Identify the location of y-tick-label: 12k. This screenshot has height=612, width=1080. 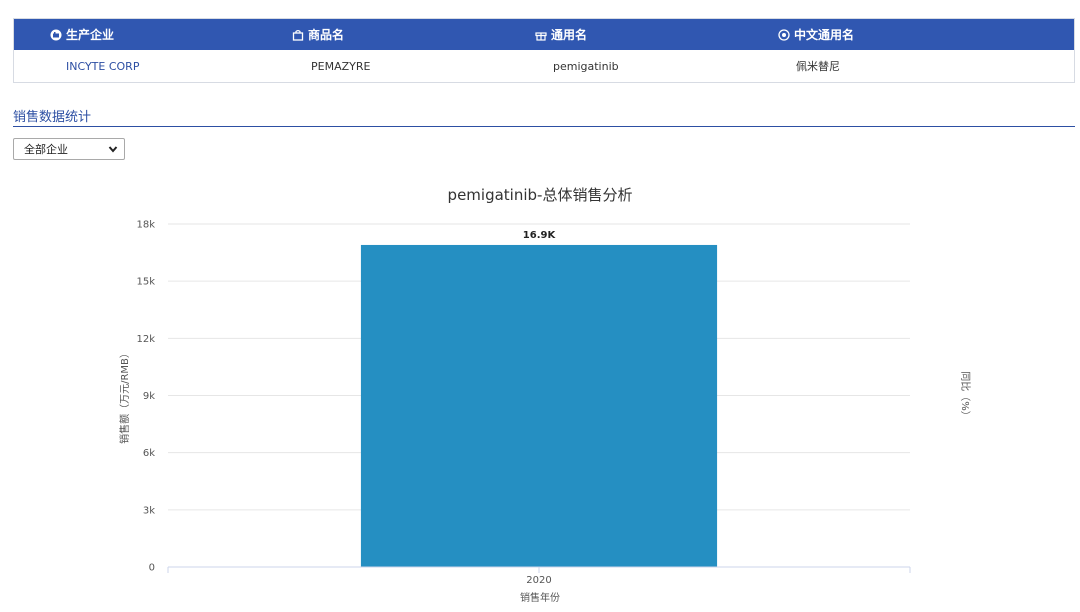
(145, 339).